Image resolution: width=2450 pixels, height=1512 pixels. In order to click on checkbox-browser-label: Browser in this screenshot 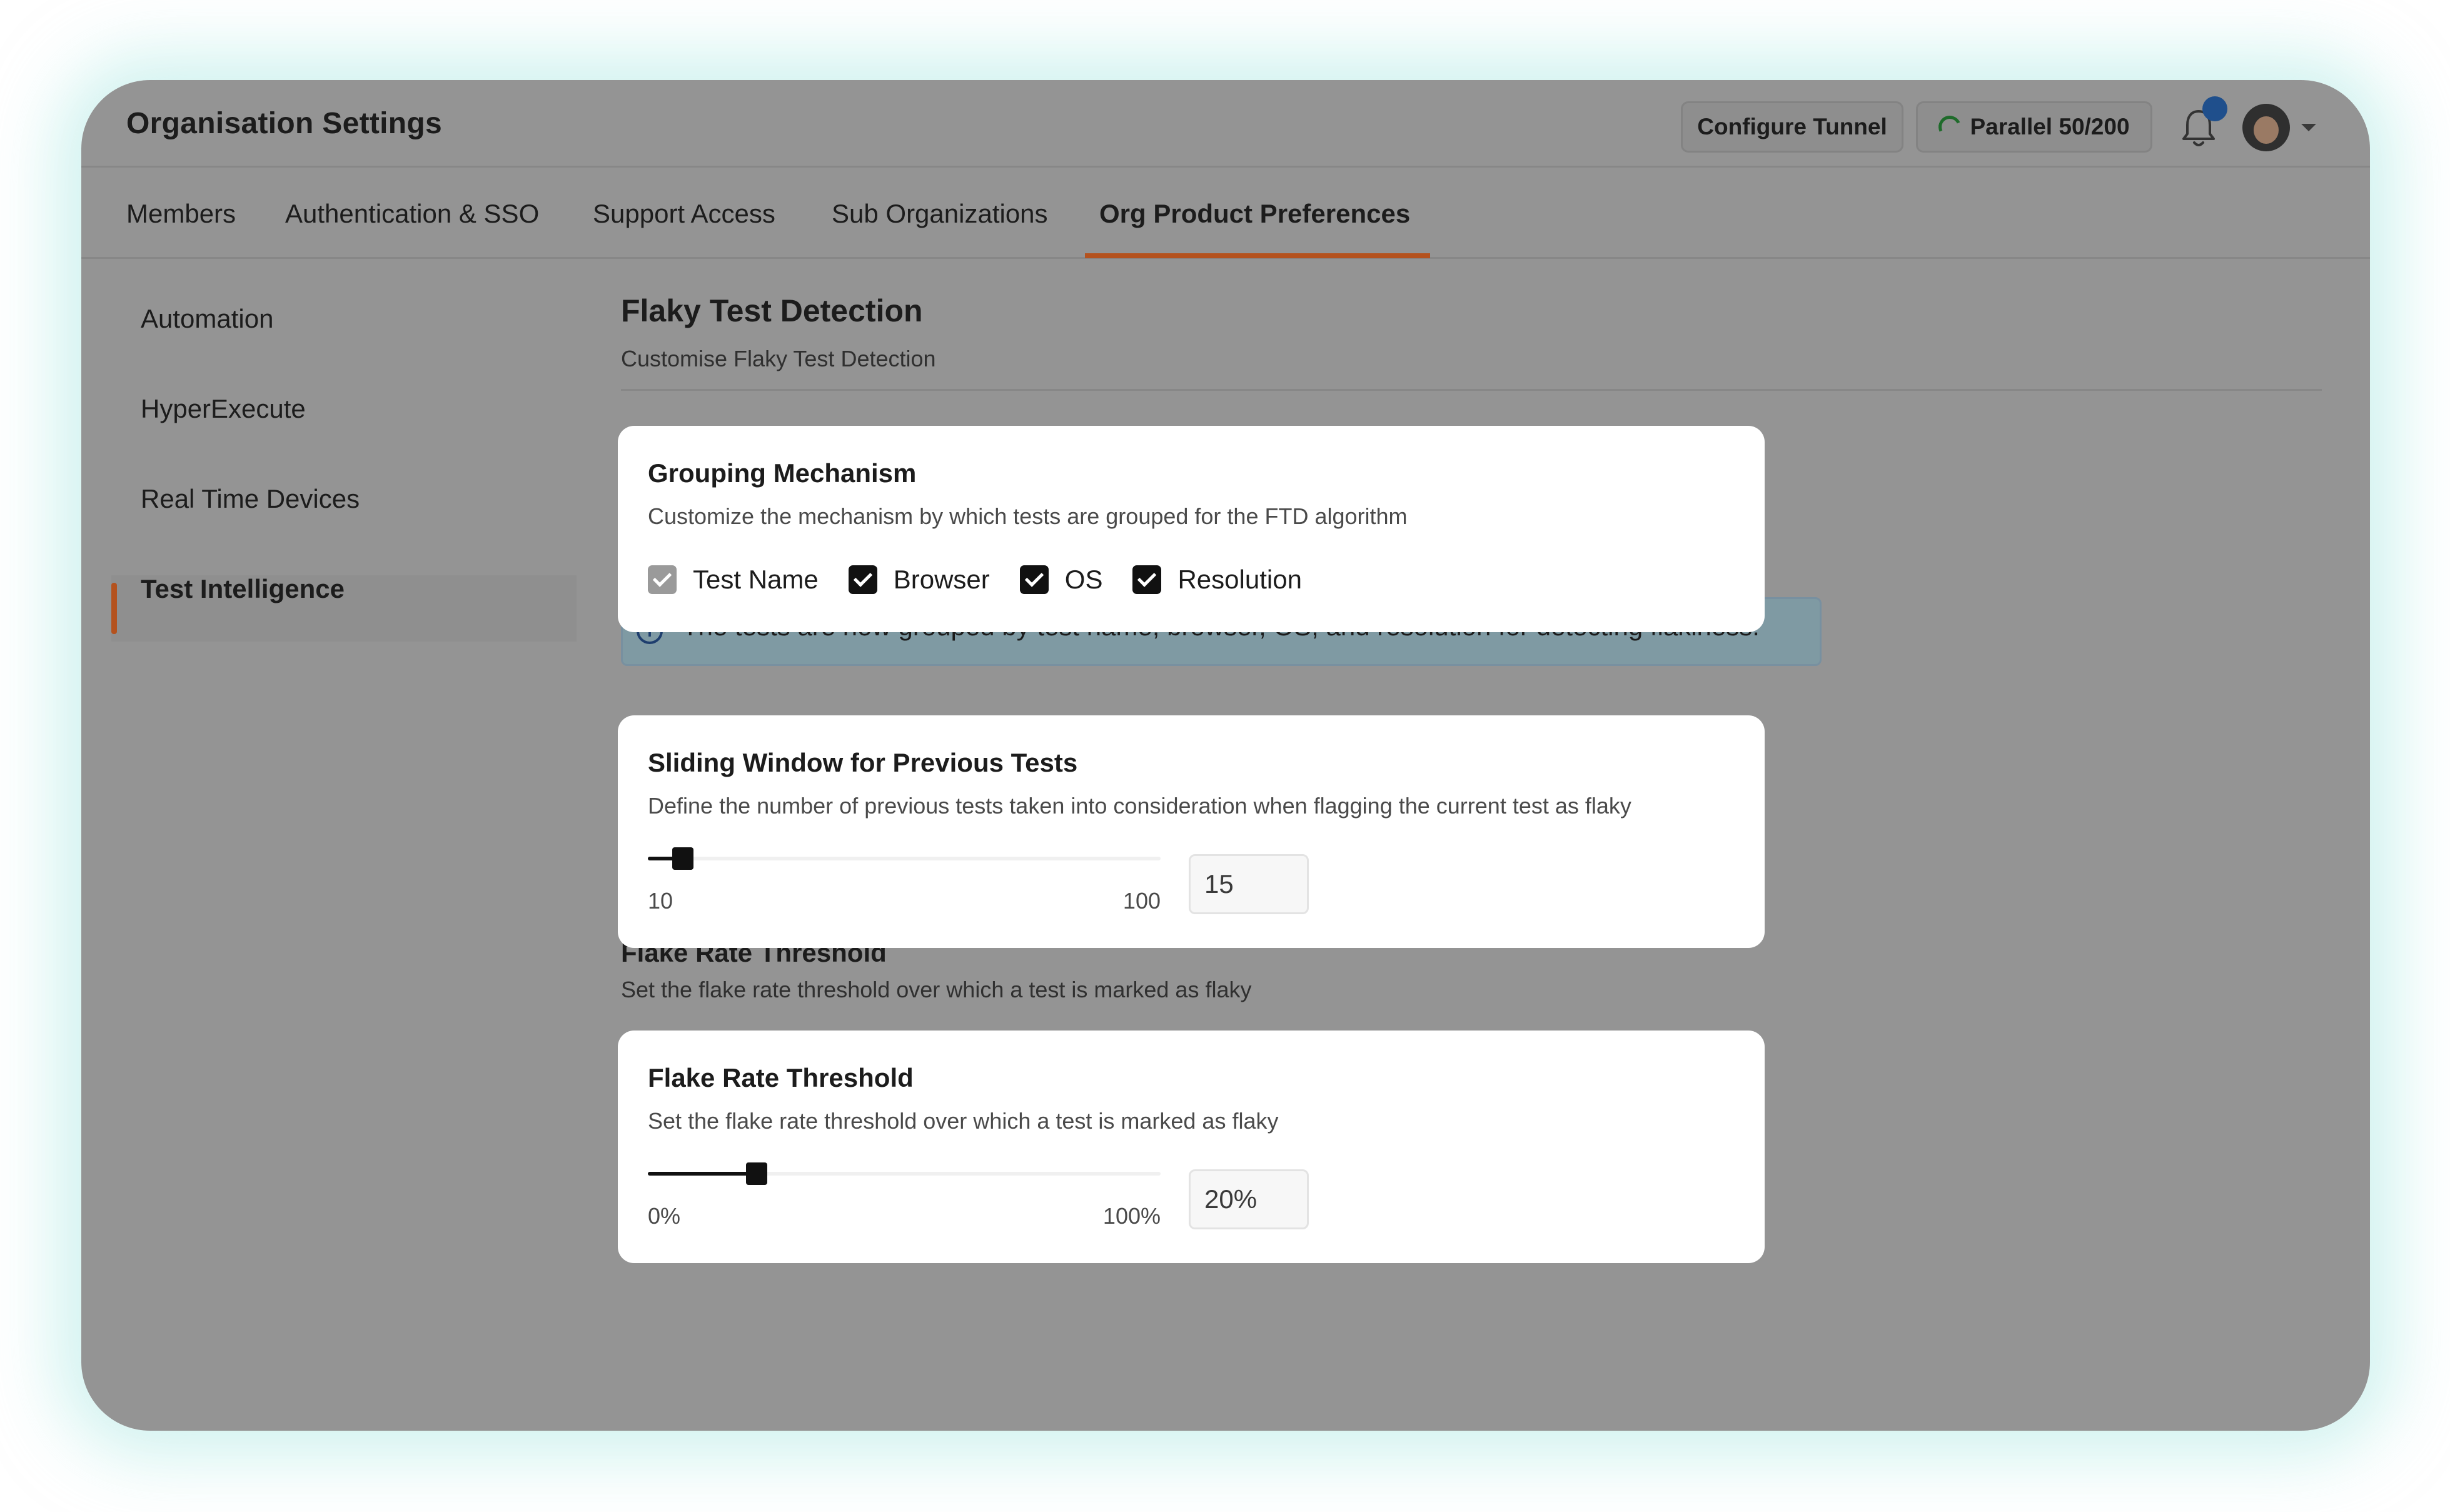, I will do `click(941, 579)`.